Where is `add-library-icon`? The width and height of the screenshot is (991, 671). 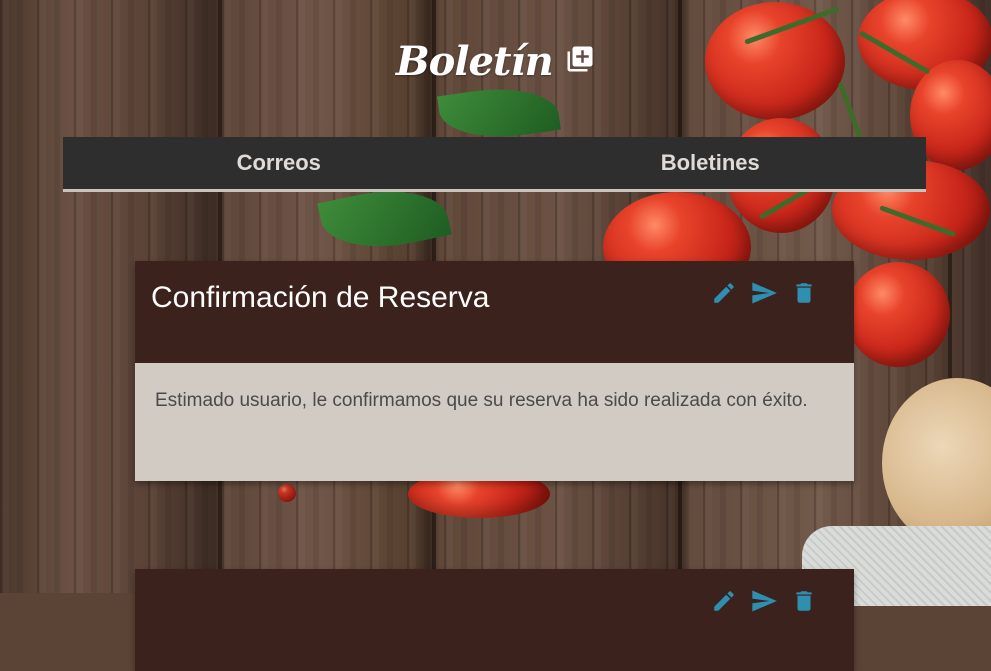
add-library-icon is located at coordinates (580, 59).